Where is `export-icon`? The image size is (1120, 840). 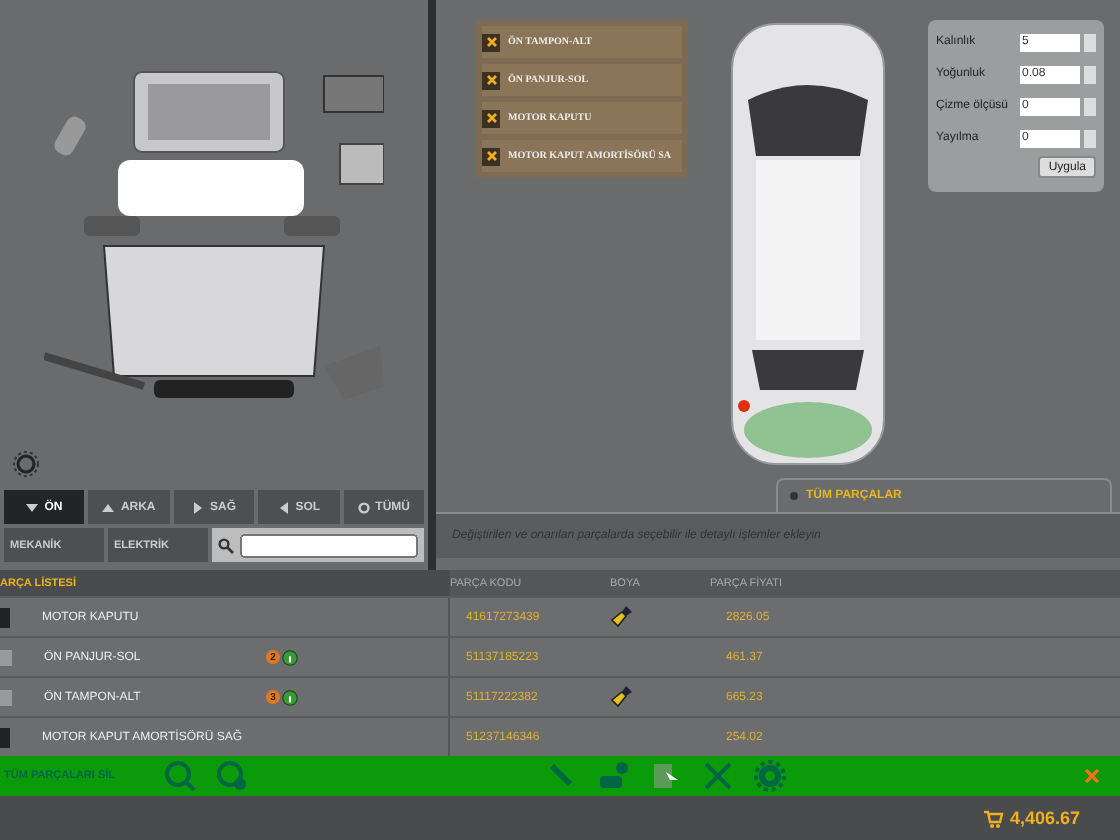 export-icon is located at coordinates (665, 776).